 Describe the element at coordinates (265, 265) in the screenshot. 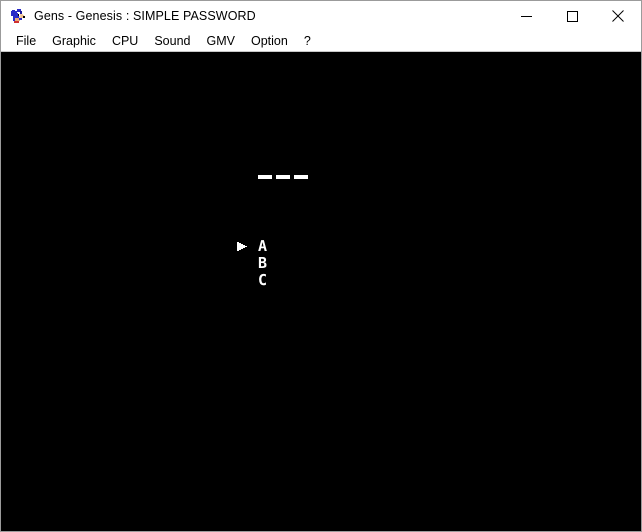

I see `letter-menu: A B C` at that location.